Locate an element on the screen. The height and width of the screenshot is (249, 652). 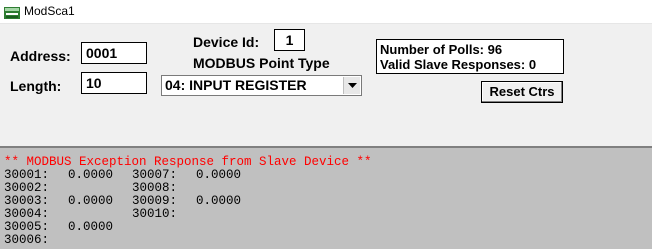
valid-responses-count: Valid Slave Responses: 0 is located at coordinates (458, 64).